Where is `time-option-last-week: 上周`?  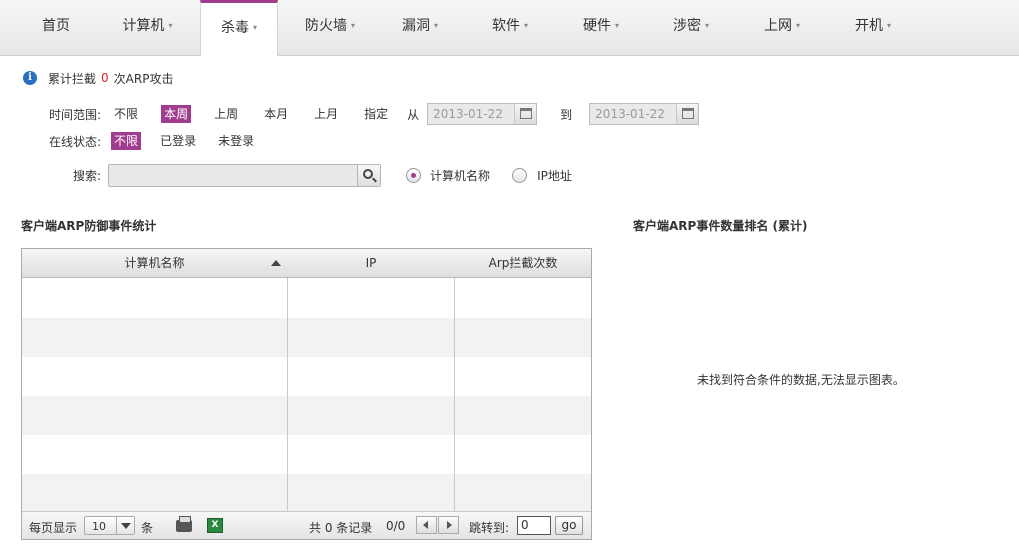 time-option-last-week: 上周 is located at coordinates (226, 114).